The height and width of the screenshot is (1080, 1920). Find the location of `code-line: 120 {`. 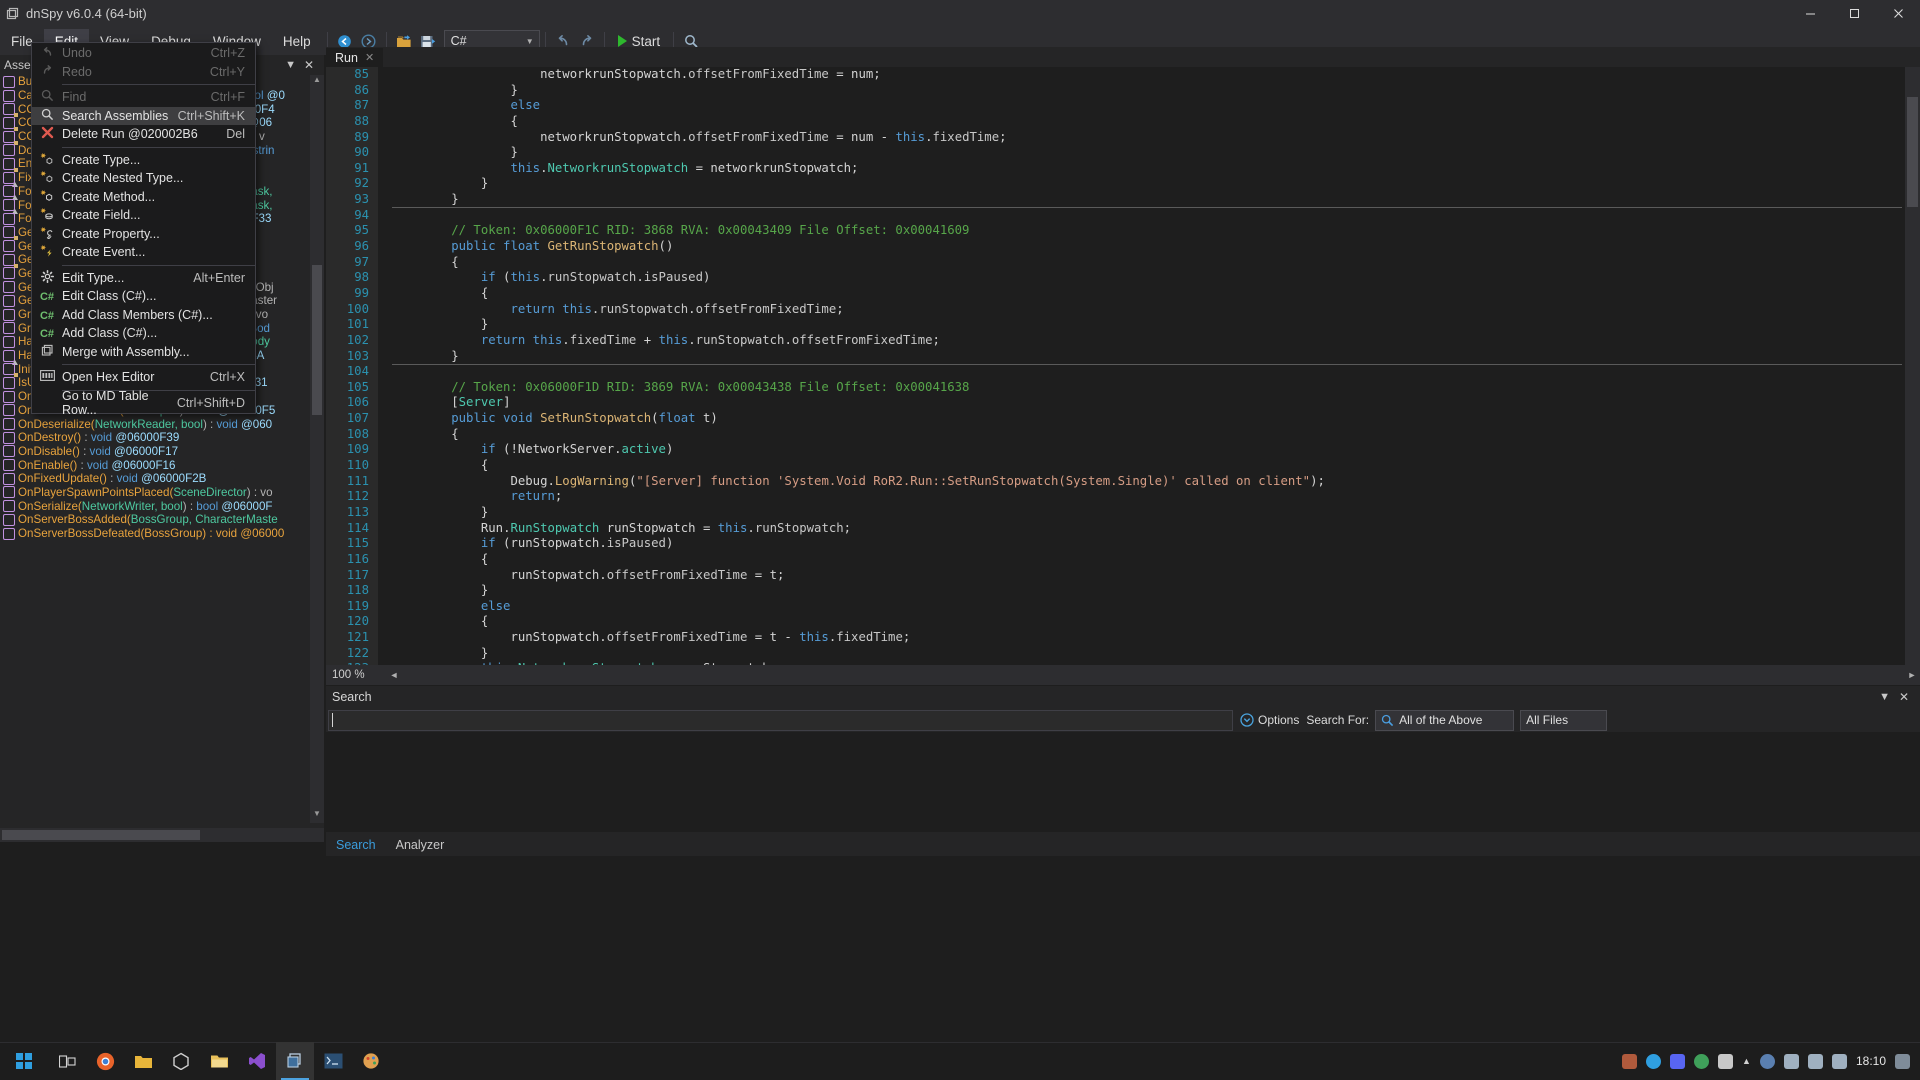

code-line: 120 { is located at coordinates (825, 622).